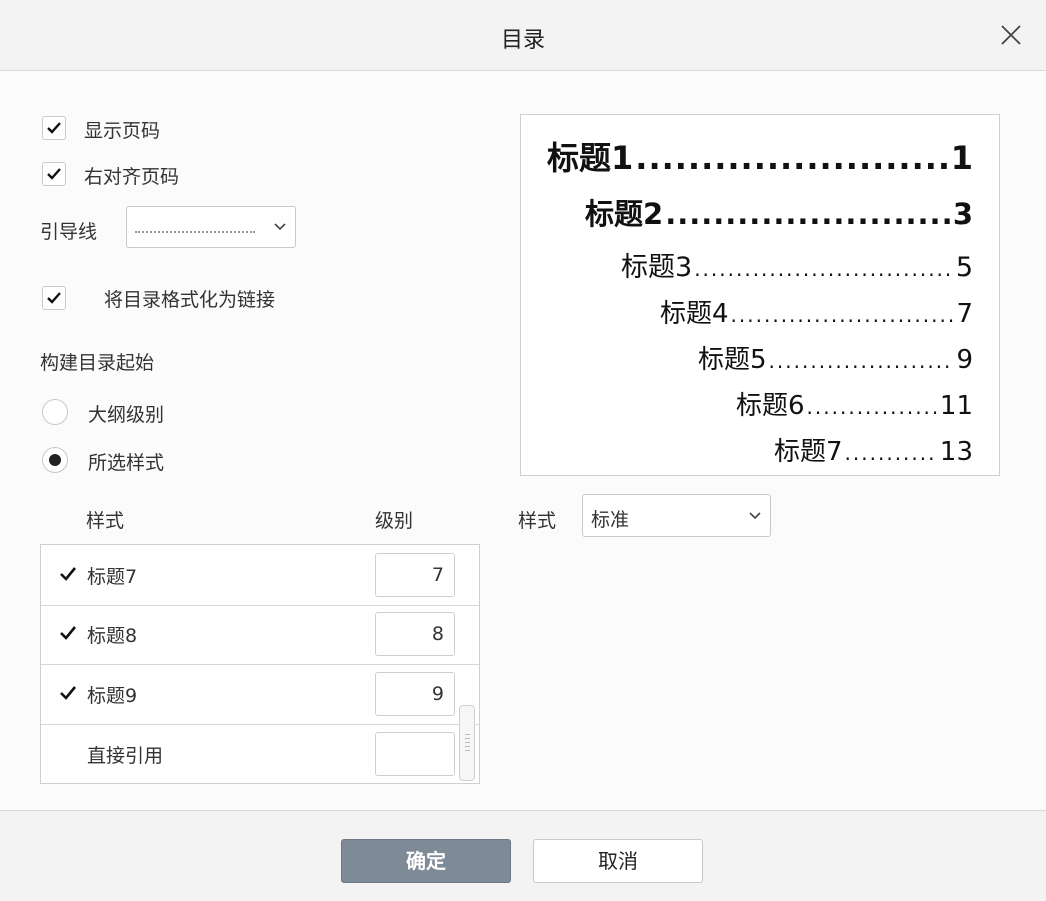 This screenshot has width=1046, height=901. Describe the element at coordinates (260, 634) in the screenshot. I see `style-row: 标题8 8` at that location.